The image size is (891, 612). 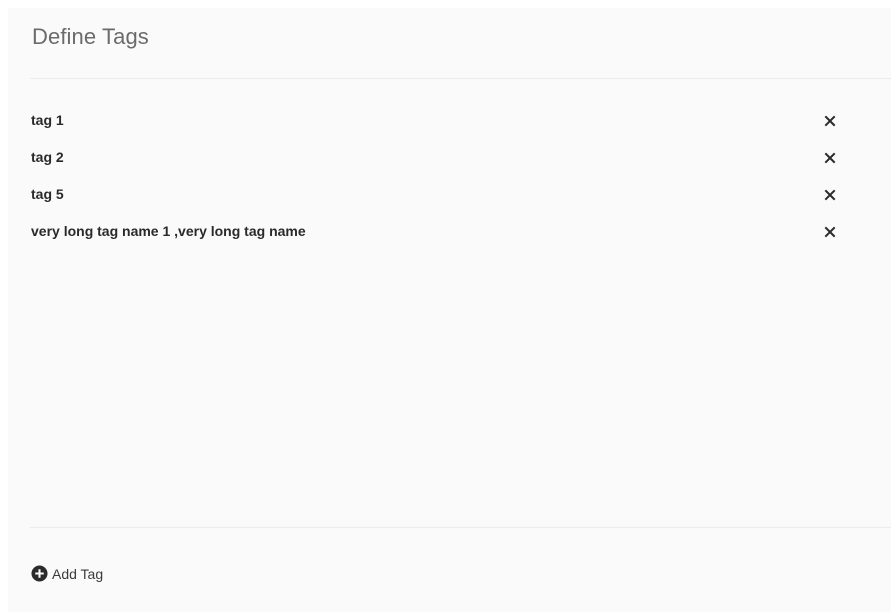 What do you see at coordinates (78, 573) in the screenshot?
I see `add-tag-label: Add Tag` at bounding box center [78, 573].